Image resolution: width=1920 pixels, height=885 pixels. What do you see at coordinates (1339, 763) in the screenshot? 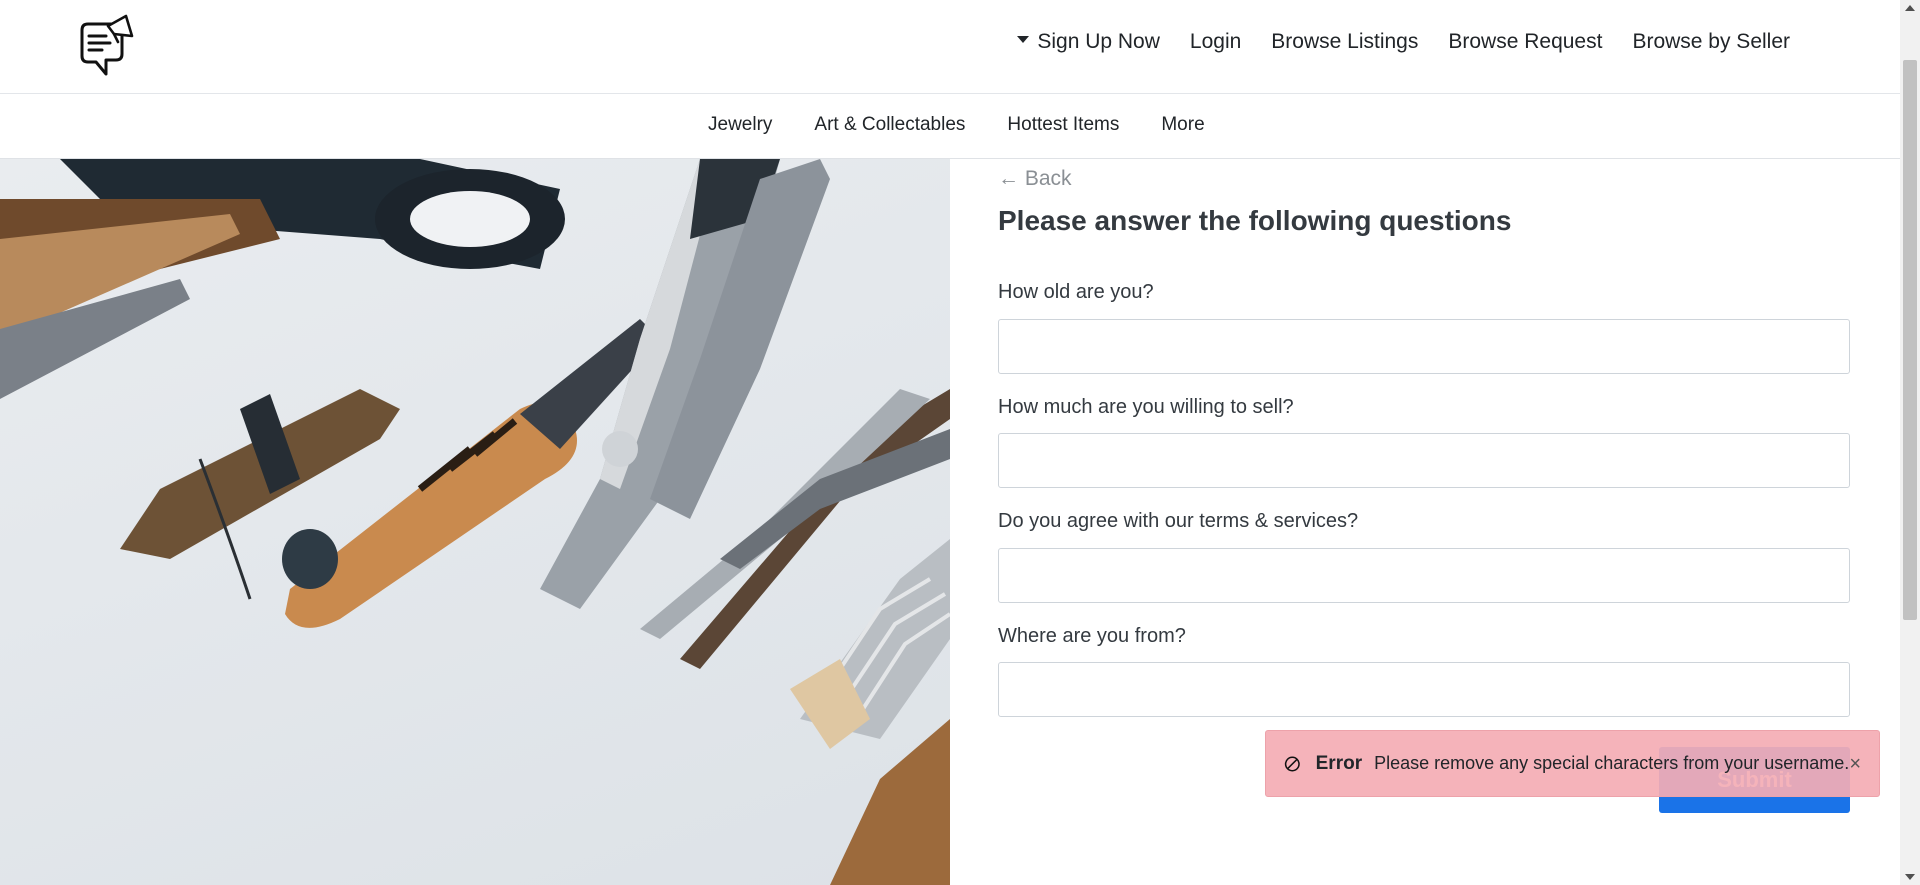
I see `toast-title: Error` at bounding box center [1339, 763].